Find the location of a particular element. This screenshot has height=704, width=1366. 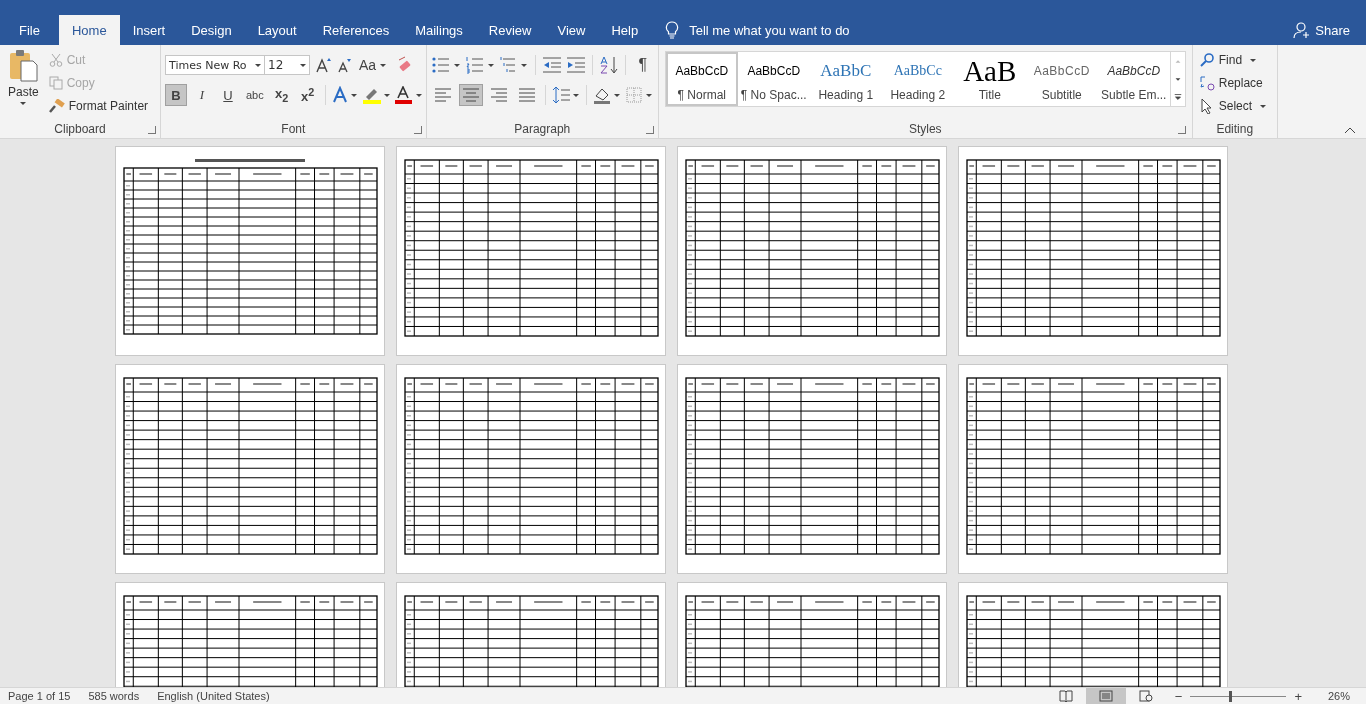

page-count: Page 1 of 15 is located at coordinates (39, 696).